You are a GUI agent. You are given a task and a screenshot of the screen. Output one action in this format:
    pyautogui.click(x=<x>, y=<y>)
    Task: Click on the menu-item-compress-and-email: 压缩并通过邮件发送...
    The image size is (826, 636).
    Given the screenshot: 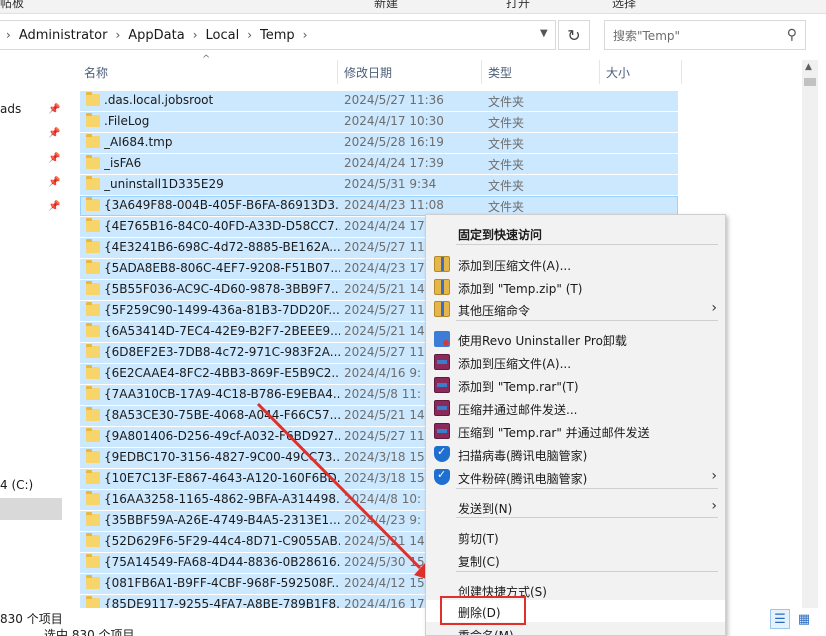 What is the action you would take?
    pyautogui.click(x=575, y=408)
    